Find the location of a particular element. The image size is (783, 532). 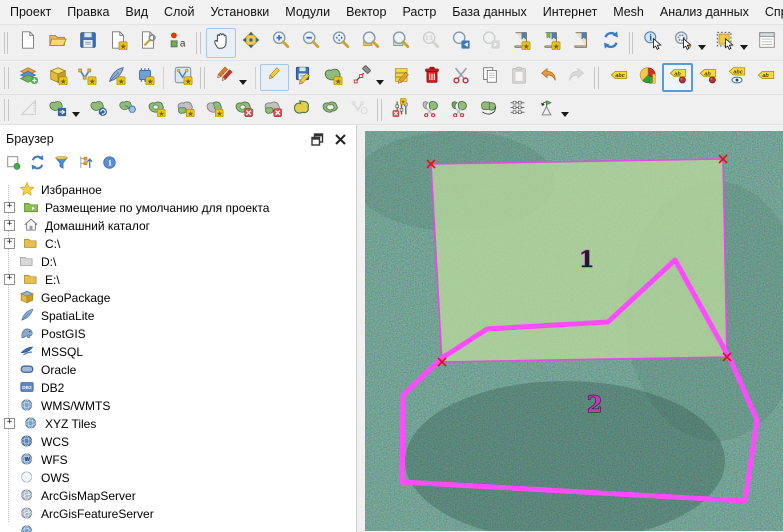

zoom-to-layer-button is located at coordinates (401, 43).